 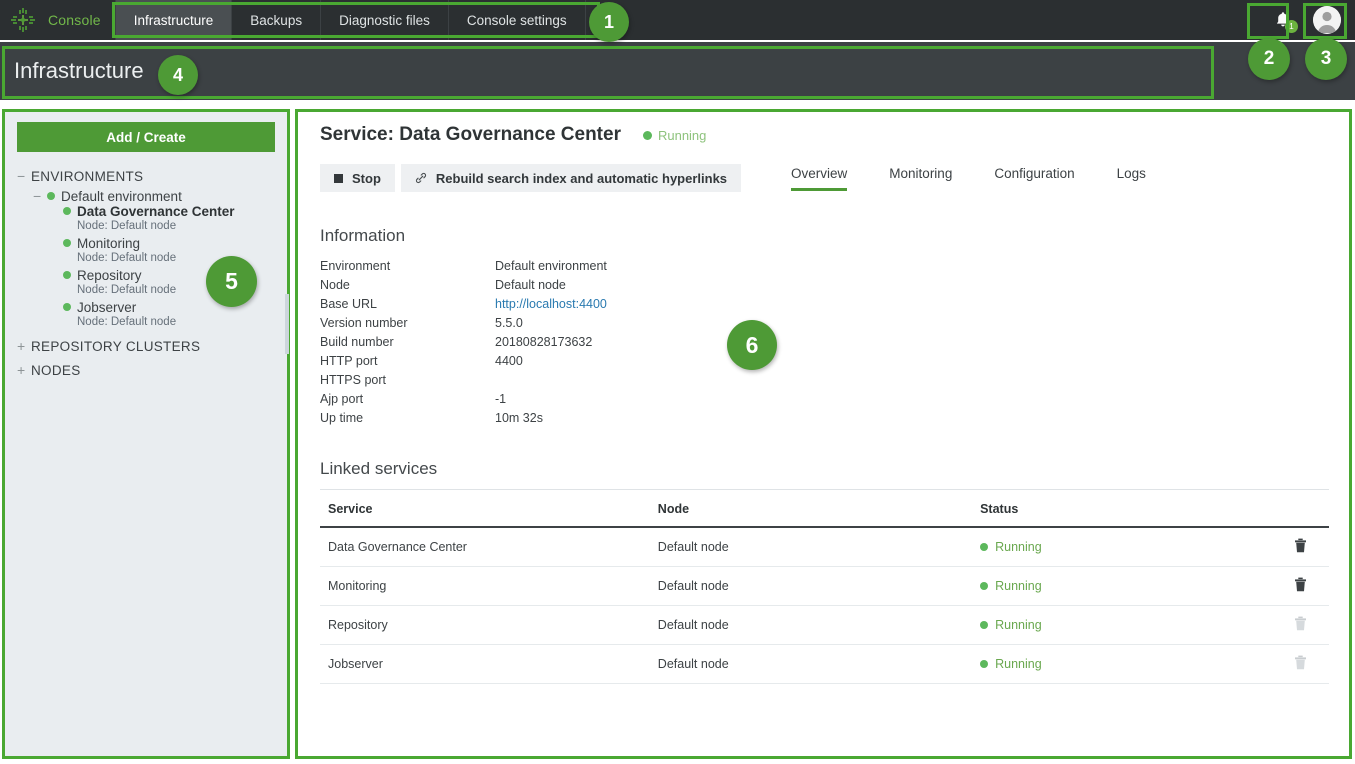 I want to click on info-value: 20180828173632, so click(x=544, y=342).